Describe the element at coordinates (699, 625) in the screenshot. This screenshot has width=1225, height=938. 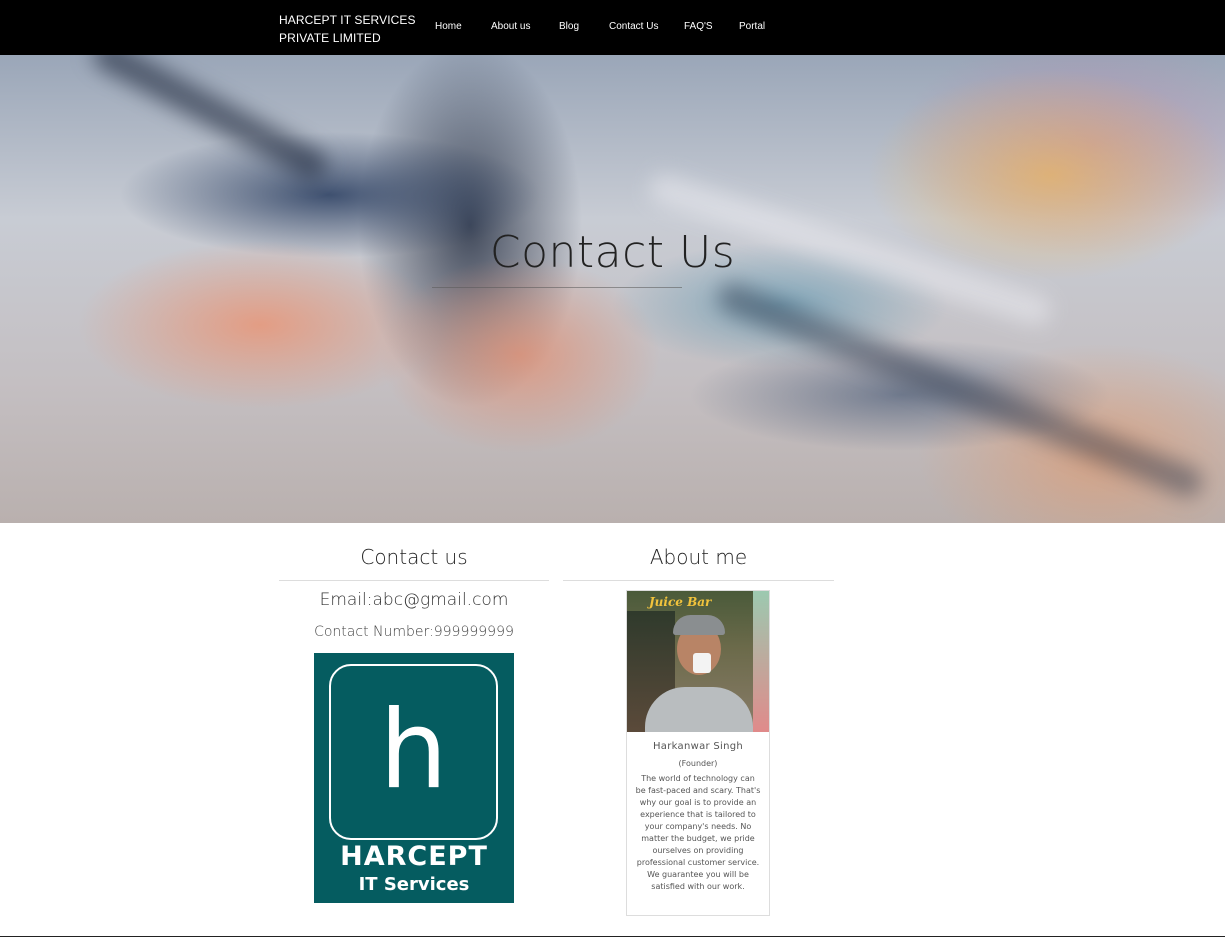
I see `photo-person-cap` at that location.